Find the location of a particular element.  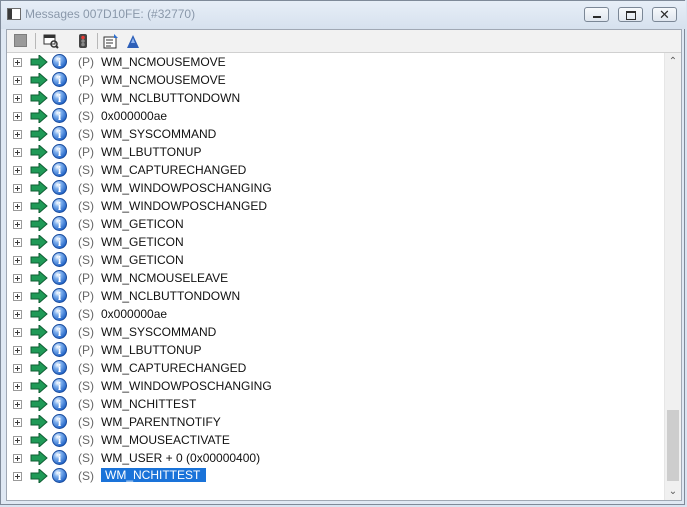

vertical-scrollbar: ⌃ ⌄ is located at coordinates (672, 276).